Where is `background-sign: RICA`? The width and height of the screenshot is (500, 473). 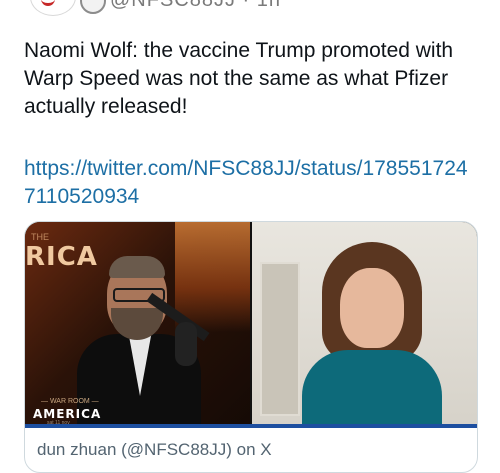 background-sign: RICA is located at coordinates (61, 257).